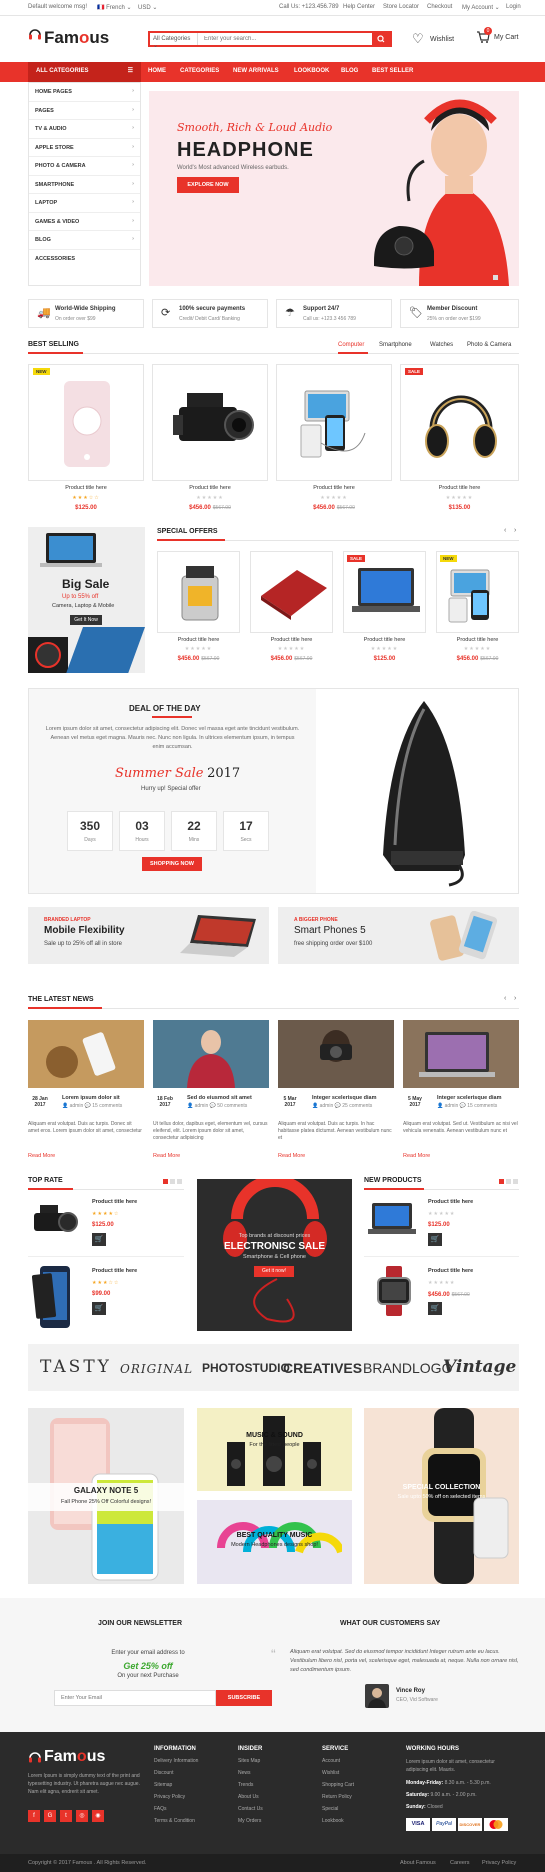 Image resolution: width=545 pixels, height=1872 pixels. I want to click on special-next-arrow: ›, so click(515, 530).